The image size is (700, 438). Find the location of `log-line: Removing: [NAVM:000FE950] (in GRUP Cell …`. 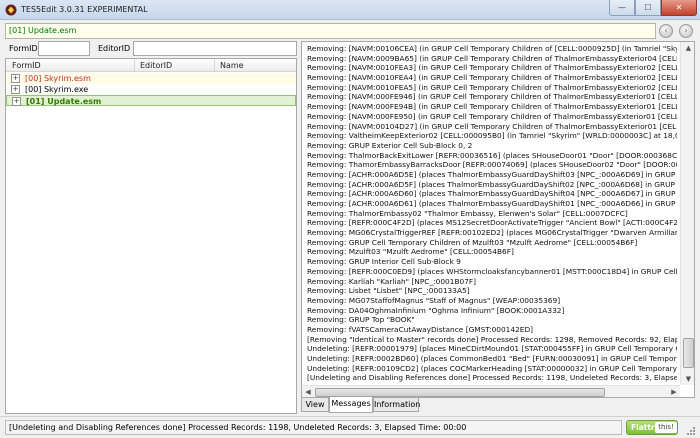

log-line: Removing: [NAVM:000FE950] (in GRUP Cell … is located at coordinates (492, 116).